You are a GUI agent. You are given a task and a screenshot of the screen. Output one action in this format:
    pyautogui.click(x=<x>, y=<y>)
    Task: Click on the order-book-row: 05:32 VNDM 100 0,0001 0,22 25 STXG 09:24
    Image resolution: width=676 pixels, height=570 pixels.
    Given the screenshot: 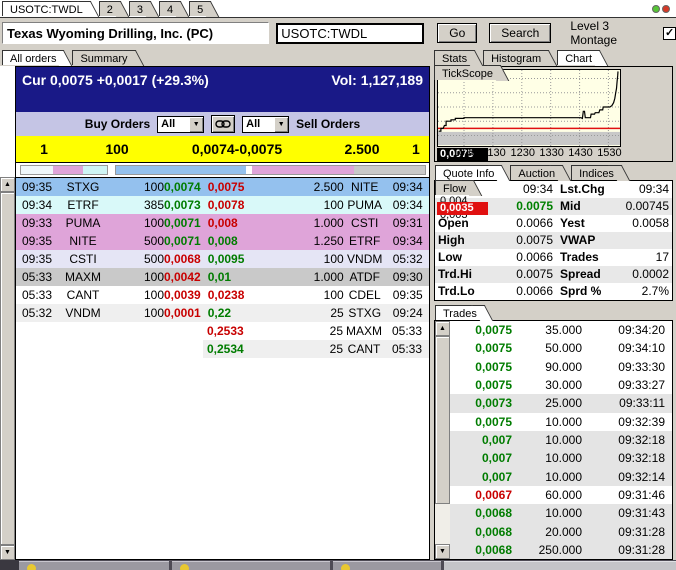 What is the action you would take?
    pyautogui.click(x=222, y=313)
    